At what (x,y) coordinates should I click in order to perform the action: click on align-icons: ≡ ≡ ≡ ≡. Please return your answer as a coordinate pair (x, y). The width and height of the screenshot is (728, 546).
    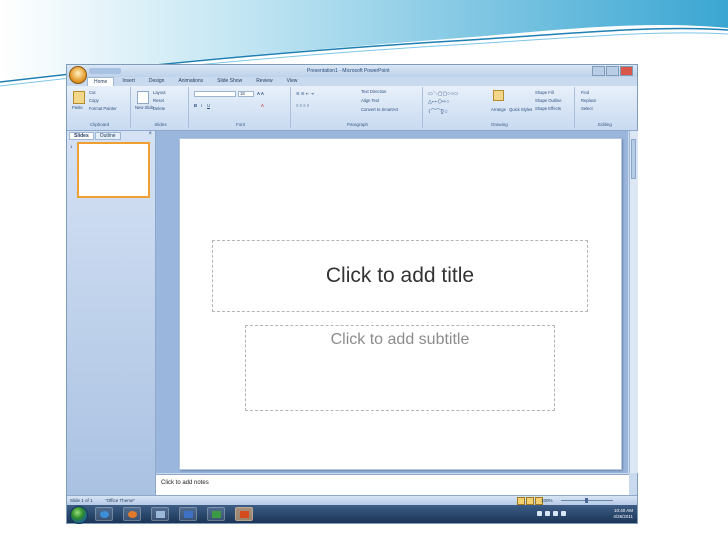
    Looking at the image, I should click on (302, 105).